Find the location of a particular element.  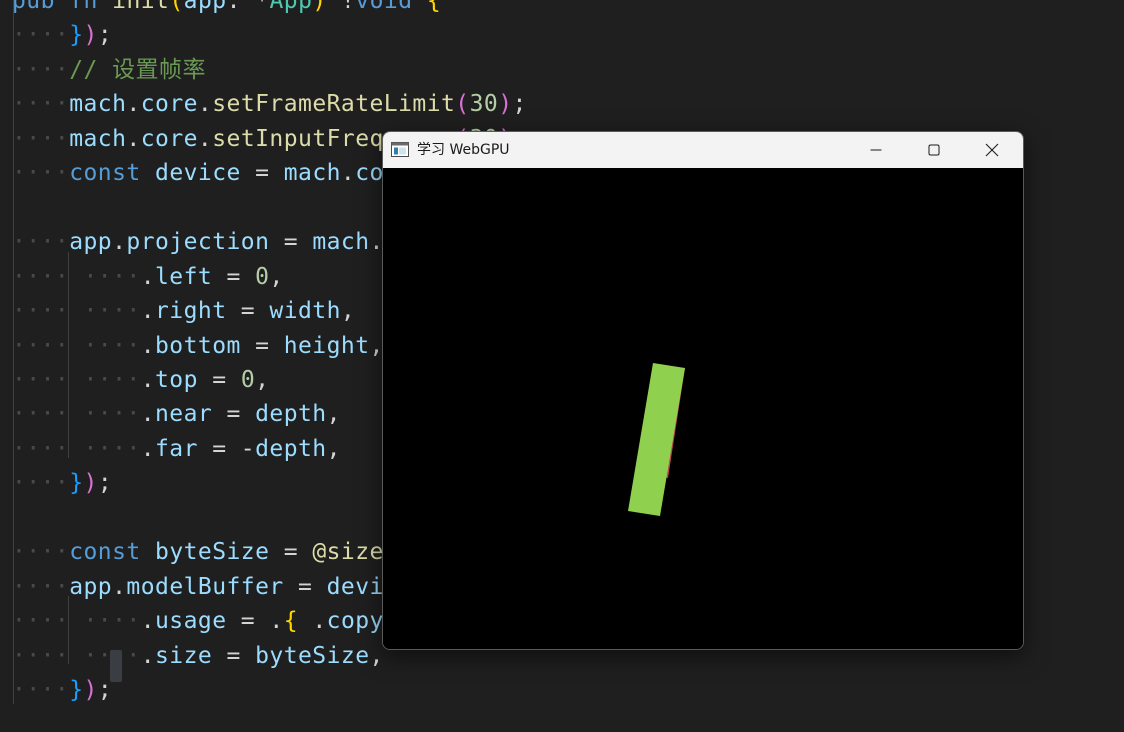

code-token: 30 is located at coordinates (484, 104).